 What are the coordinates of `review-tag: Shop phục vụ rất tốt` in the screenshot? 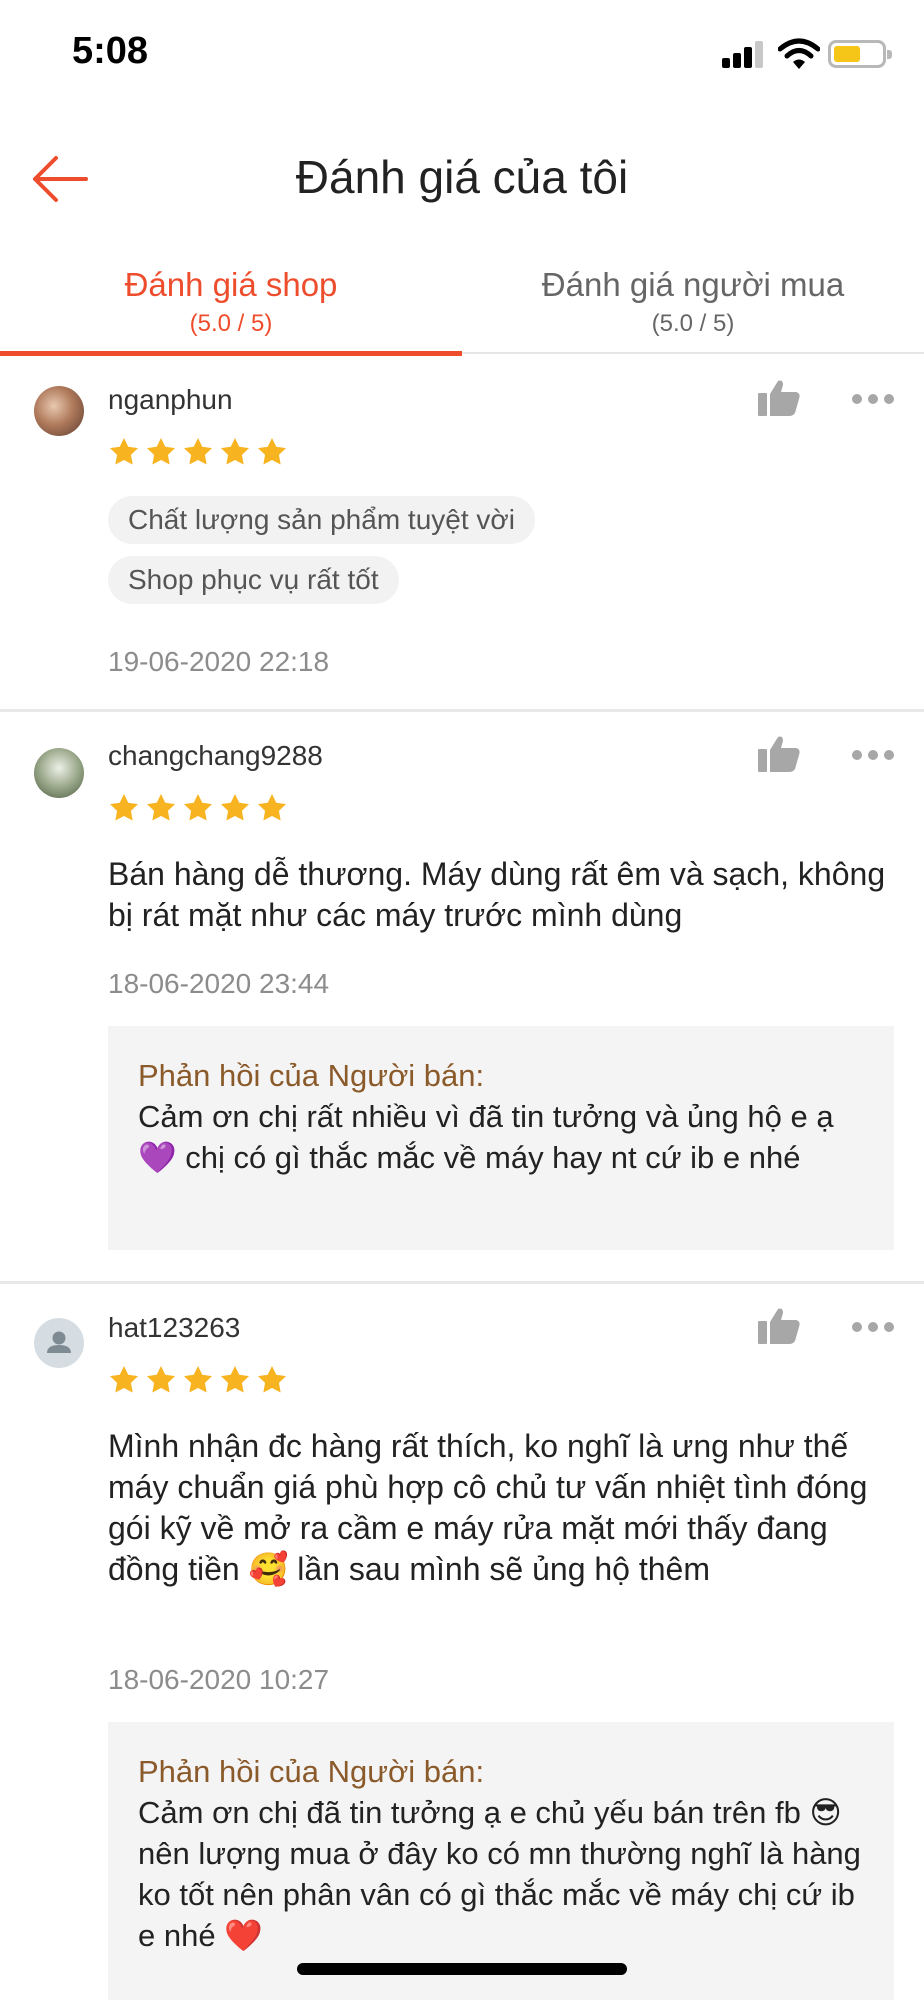 It's located at (253, 580).